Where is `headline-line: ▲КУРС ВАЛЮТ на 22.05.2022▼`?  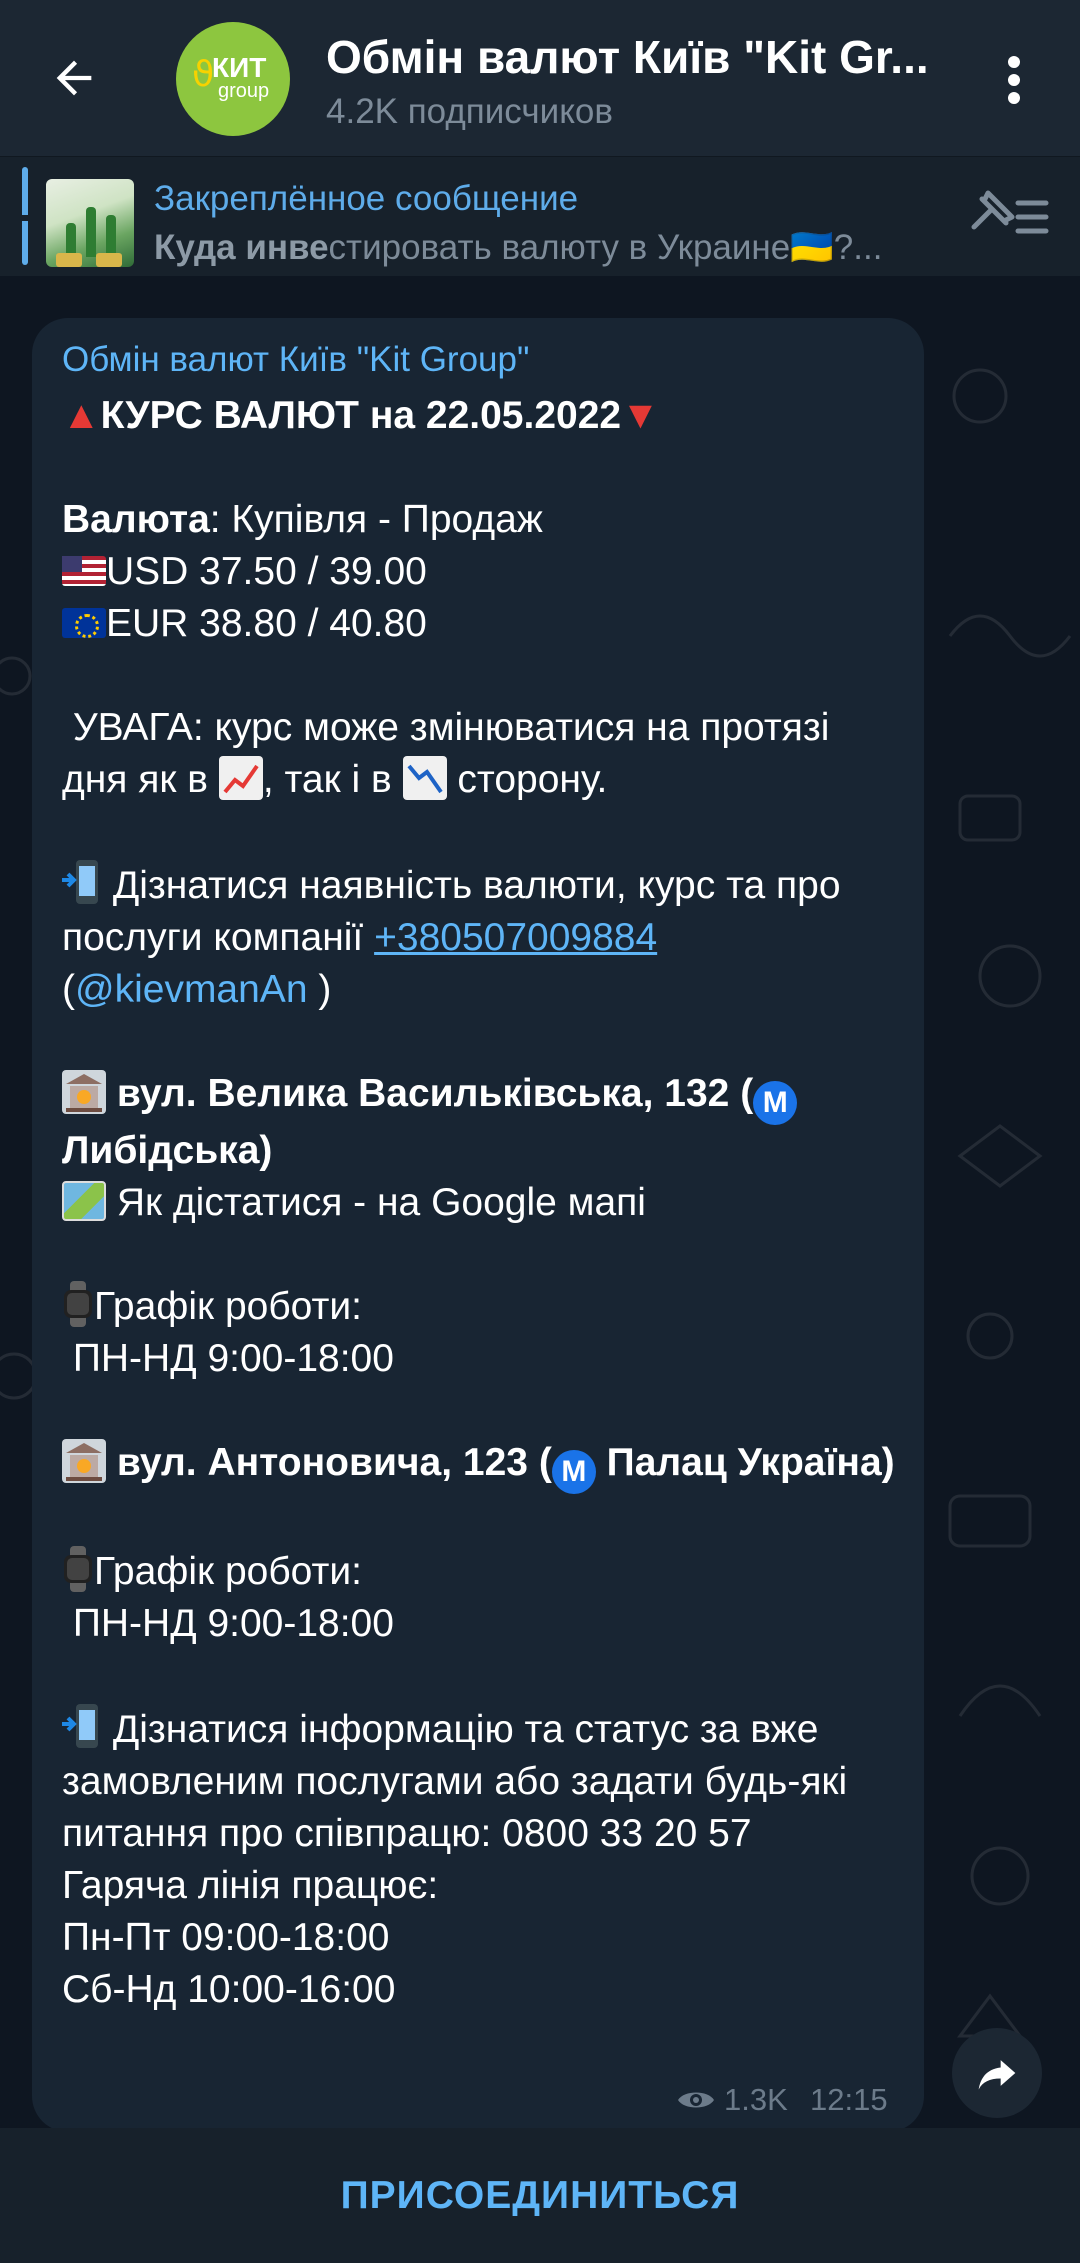
headline-line: ▲КУРС ВАЛЮТ на 22.05.2022▼ is located at coordinates (361, 415).